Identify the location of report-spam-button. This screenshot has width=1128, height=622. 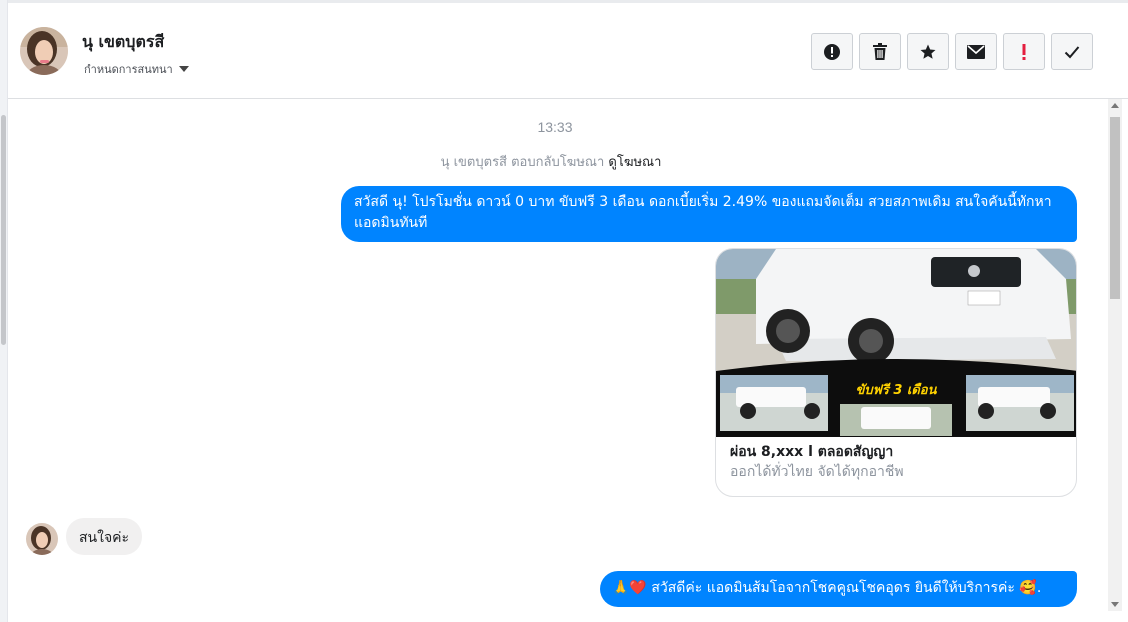
(832, 51).